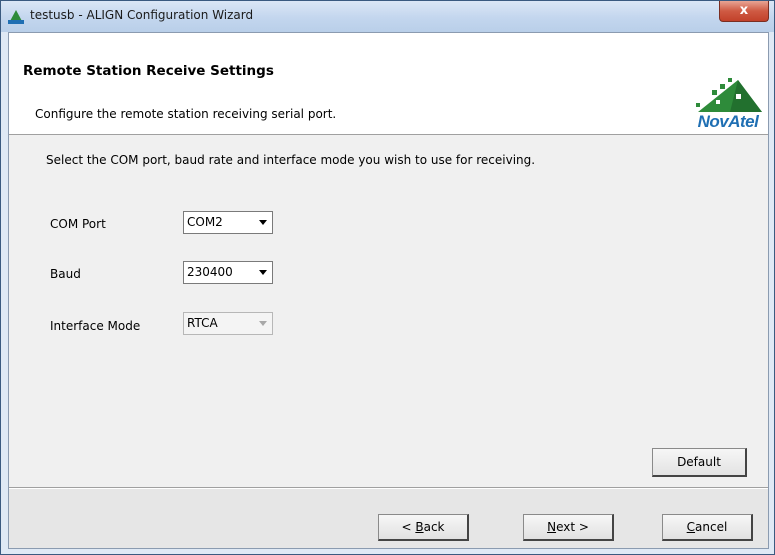 Image resolution: width=775 pixels, height=555 pixels. I want to click on logo-wordmark: NovAtel, so click(728, 121).